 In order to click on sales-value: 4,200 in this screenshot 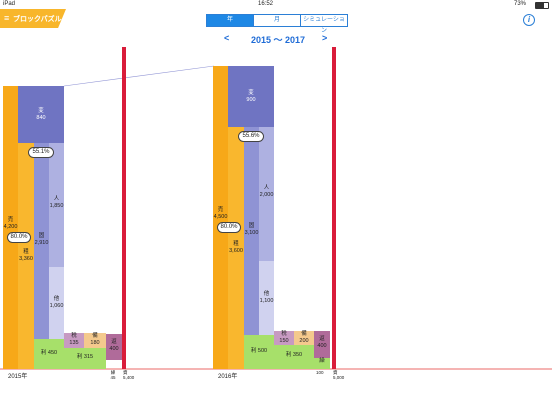, I will do `click(10, 227)`.